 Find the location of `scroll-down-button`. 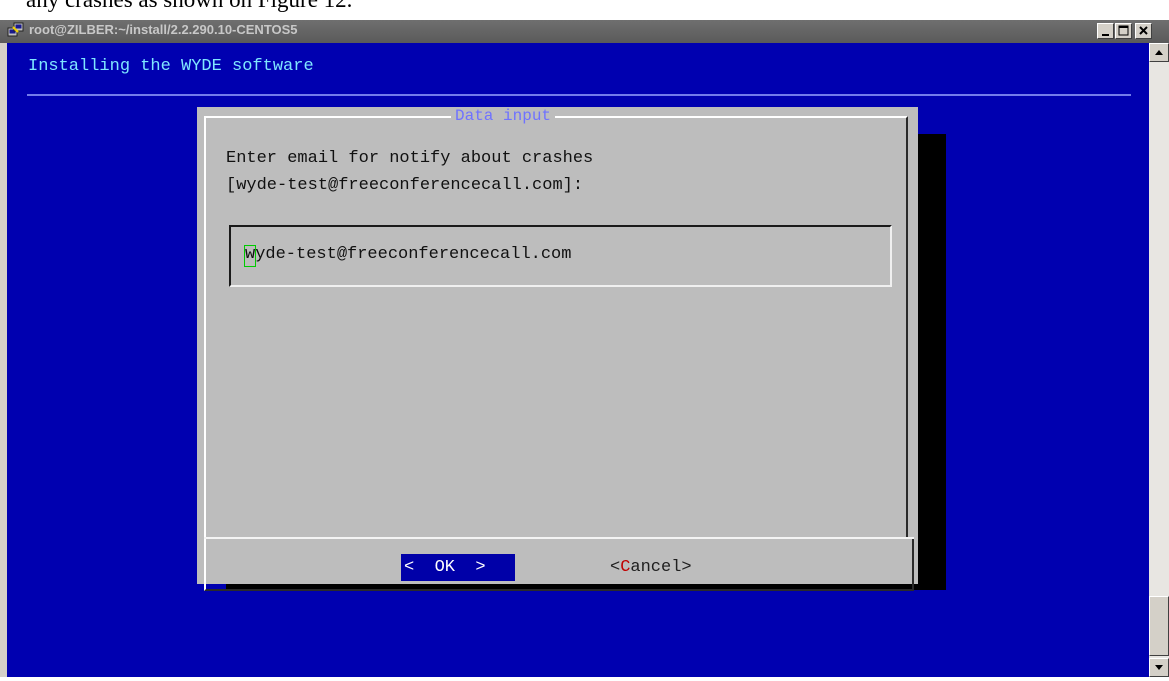

scroll-down-button is located at coordinates (1159, 667).